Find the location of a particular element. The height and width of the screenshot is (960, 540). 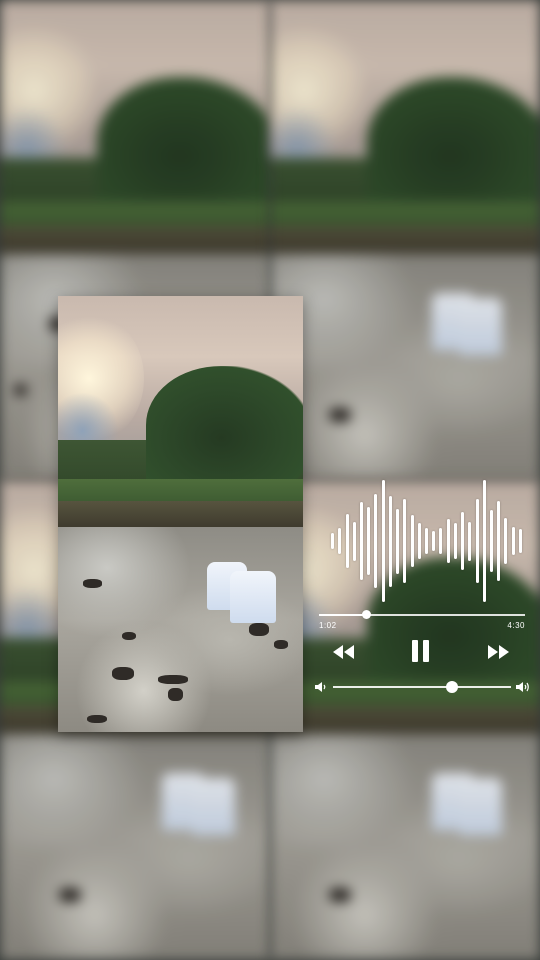

fast-forward-icon is located at coordinates (498, 652).